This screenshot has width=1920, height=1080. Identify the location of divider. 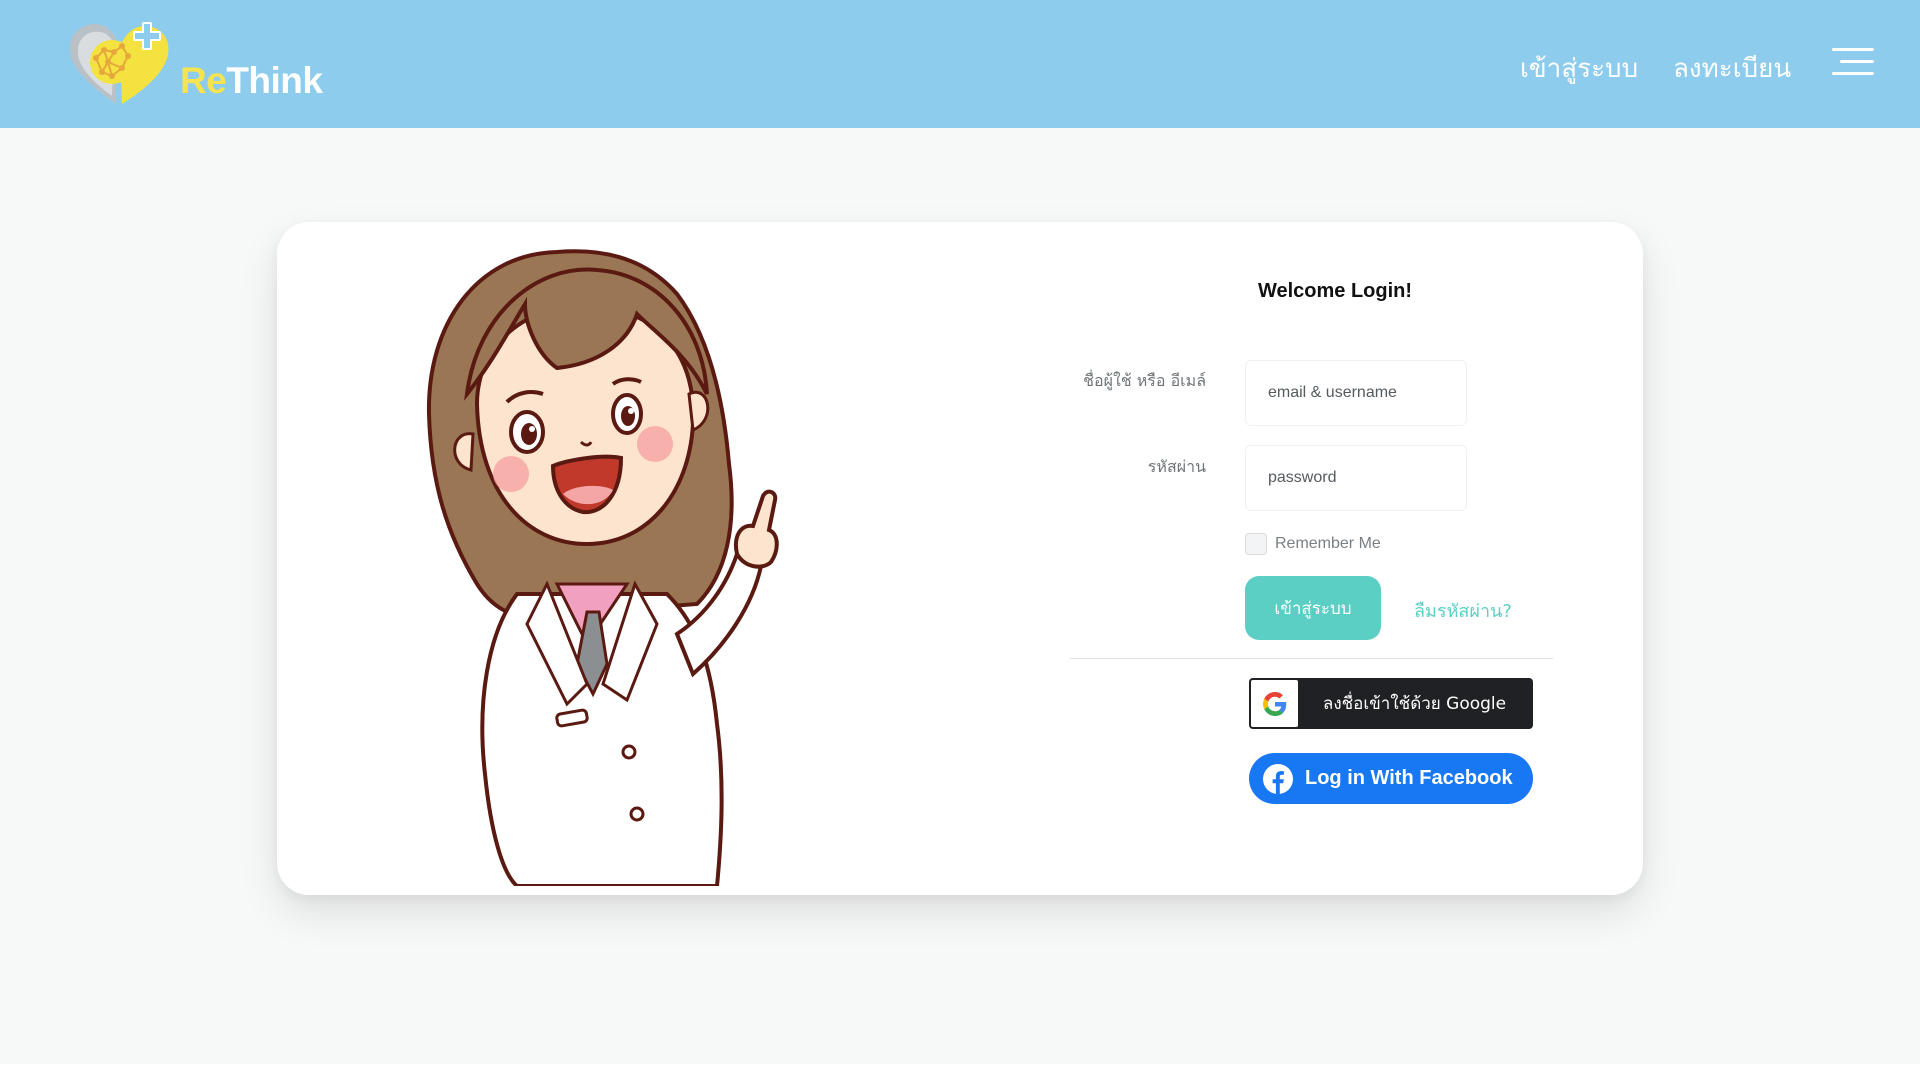
(1311, 658).